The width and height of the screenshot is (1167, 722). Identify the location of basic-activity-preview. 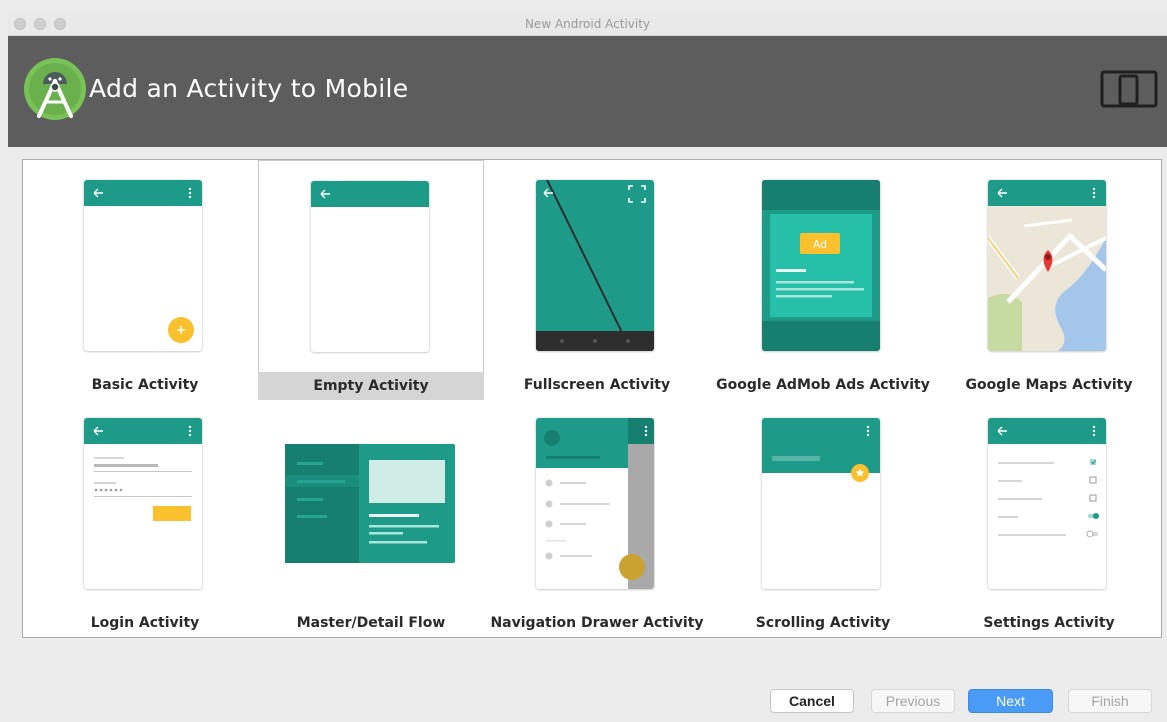
(143, 265).